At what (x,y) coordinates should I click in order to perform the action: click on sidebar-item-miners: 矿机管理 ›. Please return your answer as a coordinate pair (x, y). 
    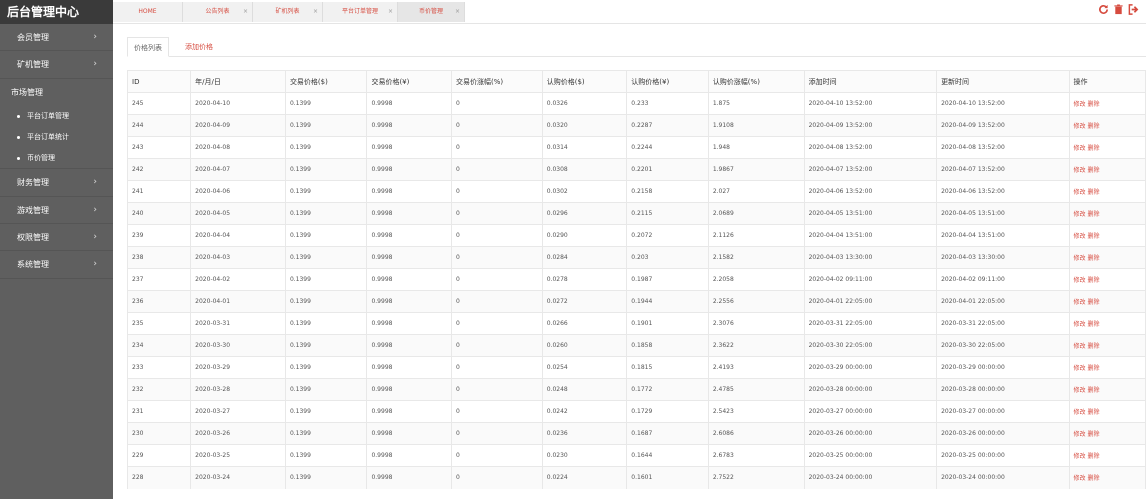
    Looking at the image, I should click on (56, 65).